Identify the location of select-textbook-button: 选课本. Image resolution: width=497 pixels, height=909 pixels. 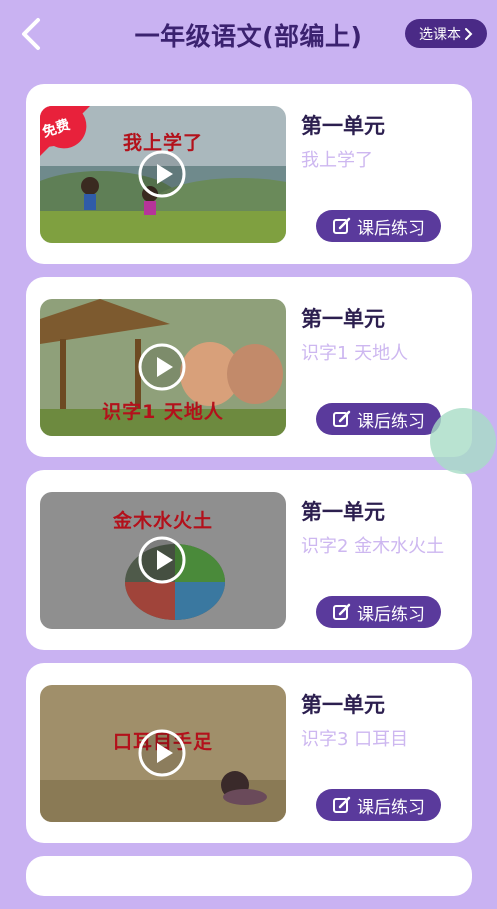
(446, 33).